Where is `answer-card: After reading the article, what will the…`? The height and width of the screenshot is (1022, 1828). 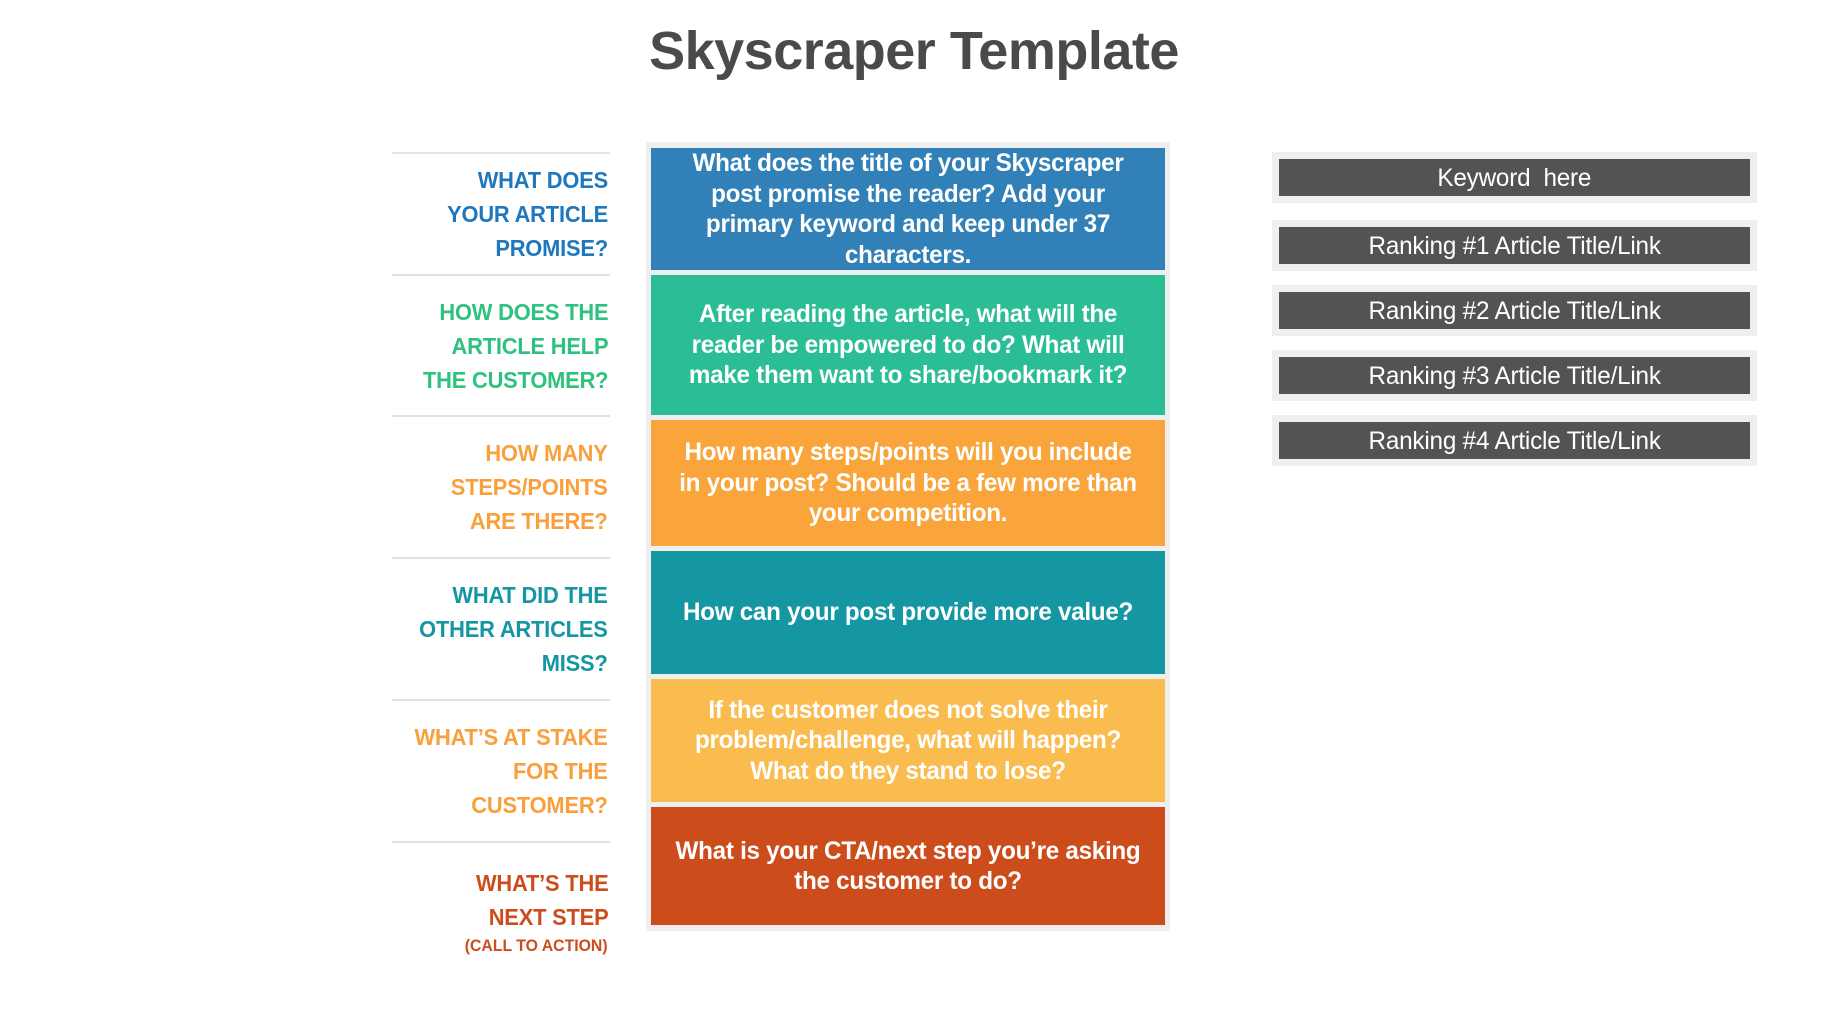
answer-card: After reading the article, what will the… is located at coordinates (908, 345).